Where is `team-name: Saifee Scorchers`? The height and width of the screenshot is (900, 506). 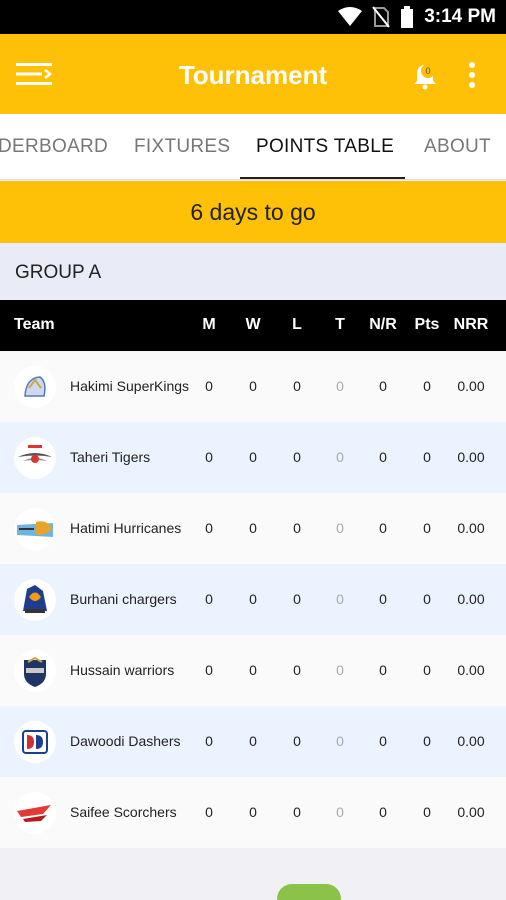 team-name: Saifee Scorchers is located at coordinates (123, 812).